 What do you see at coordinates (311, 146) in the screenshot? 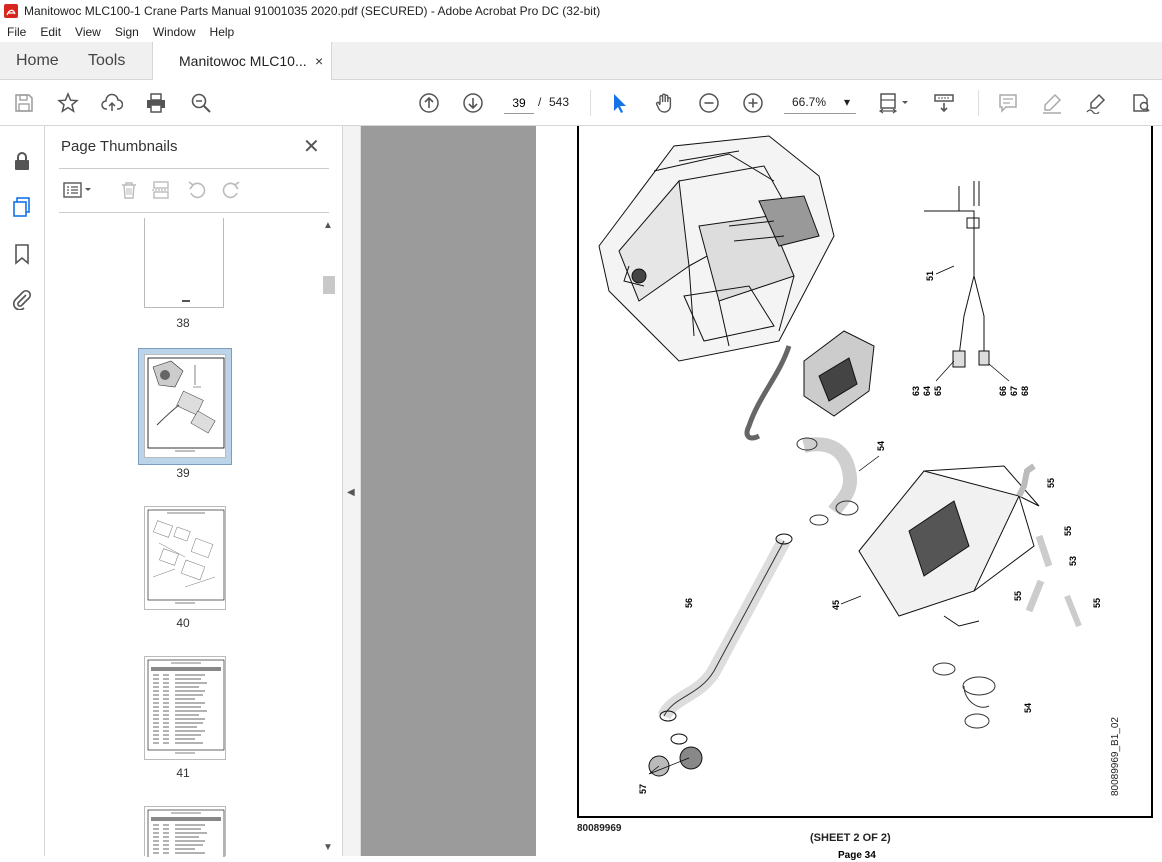
I see `close-panel-button: ✕` at bounding box center [311, 146].